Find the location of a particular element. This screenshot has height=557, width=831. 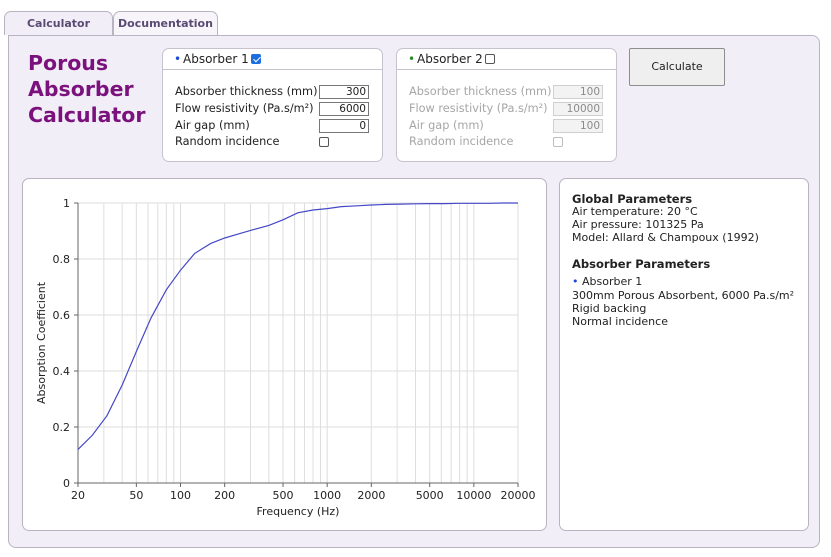

x-tick-label: 20000 is located at coordinates (518, 495).